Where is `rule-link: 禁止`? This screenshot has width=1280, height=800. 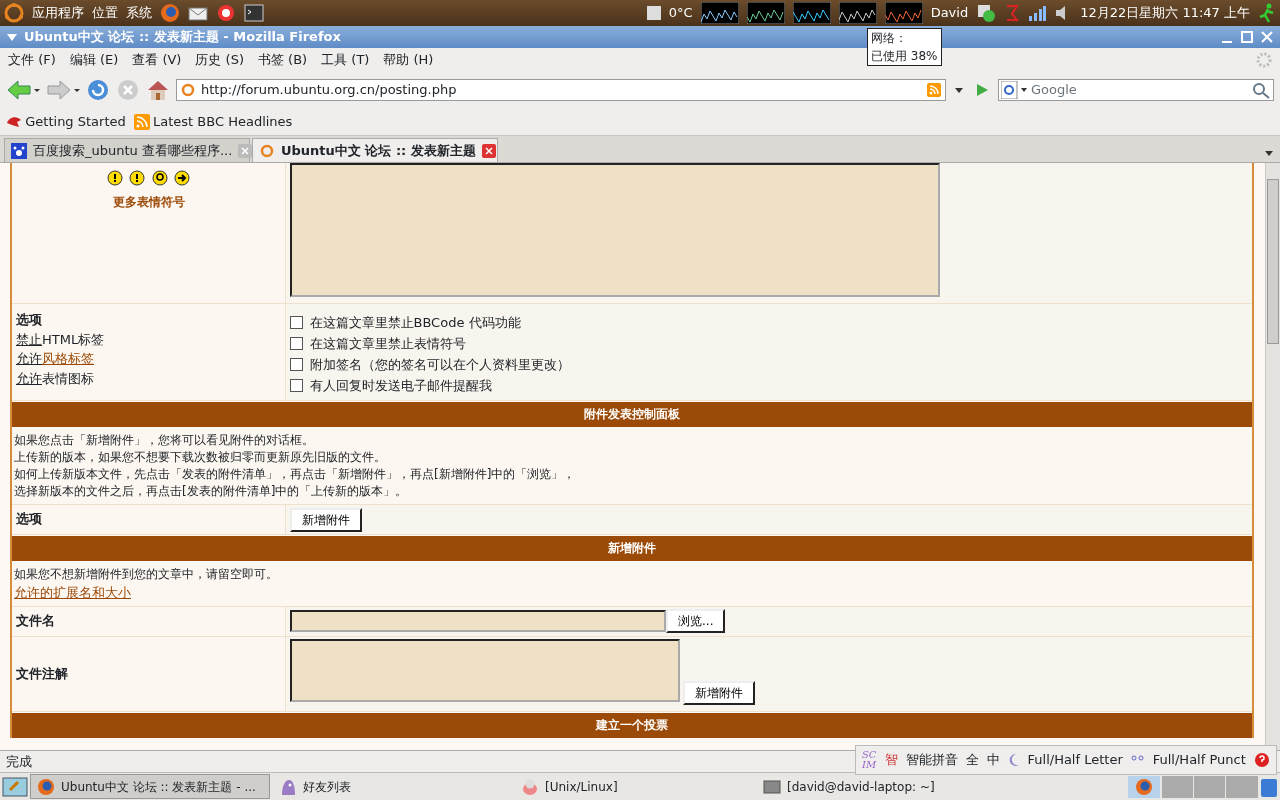
rule-link: 禁止 is located at coordinates (29, 339).